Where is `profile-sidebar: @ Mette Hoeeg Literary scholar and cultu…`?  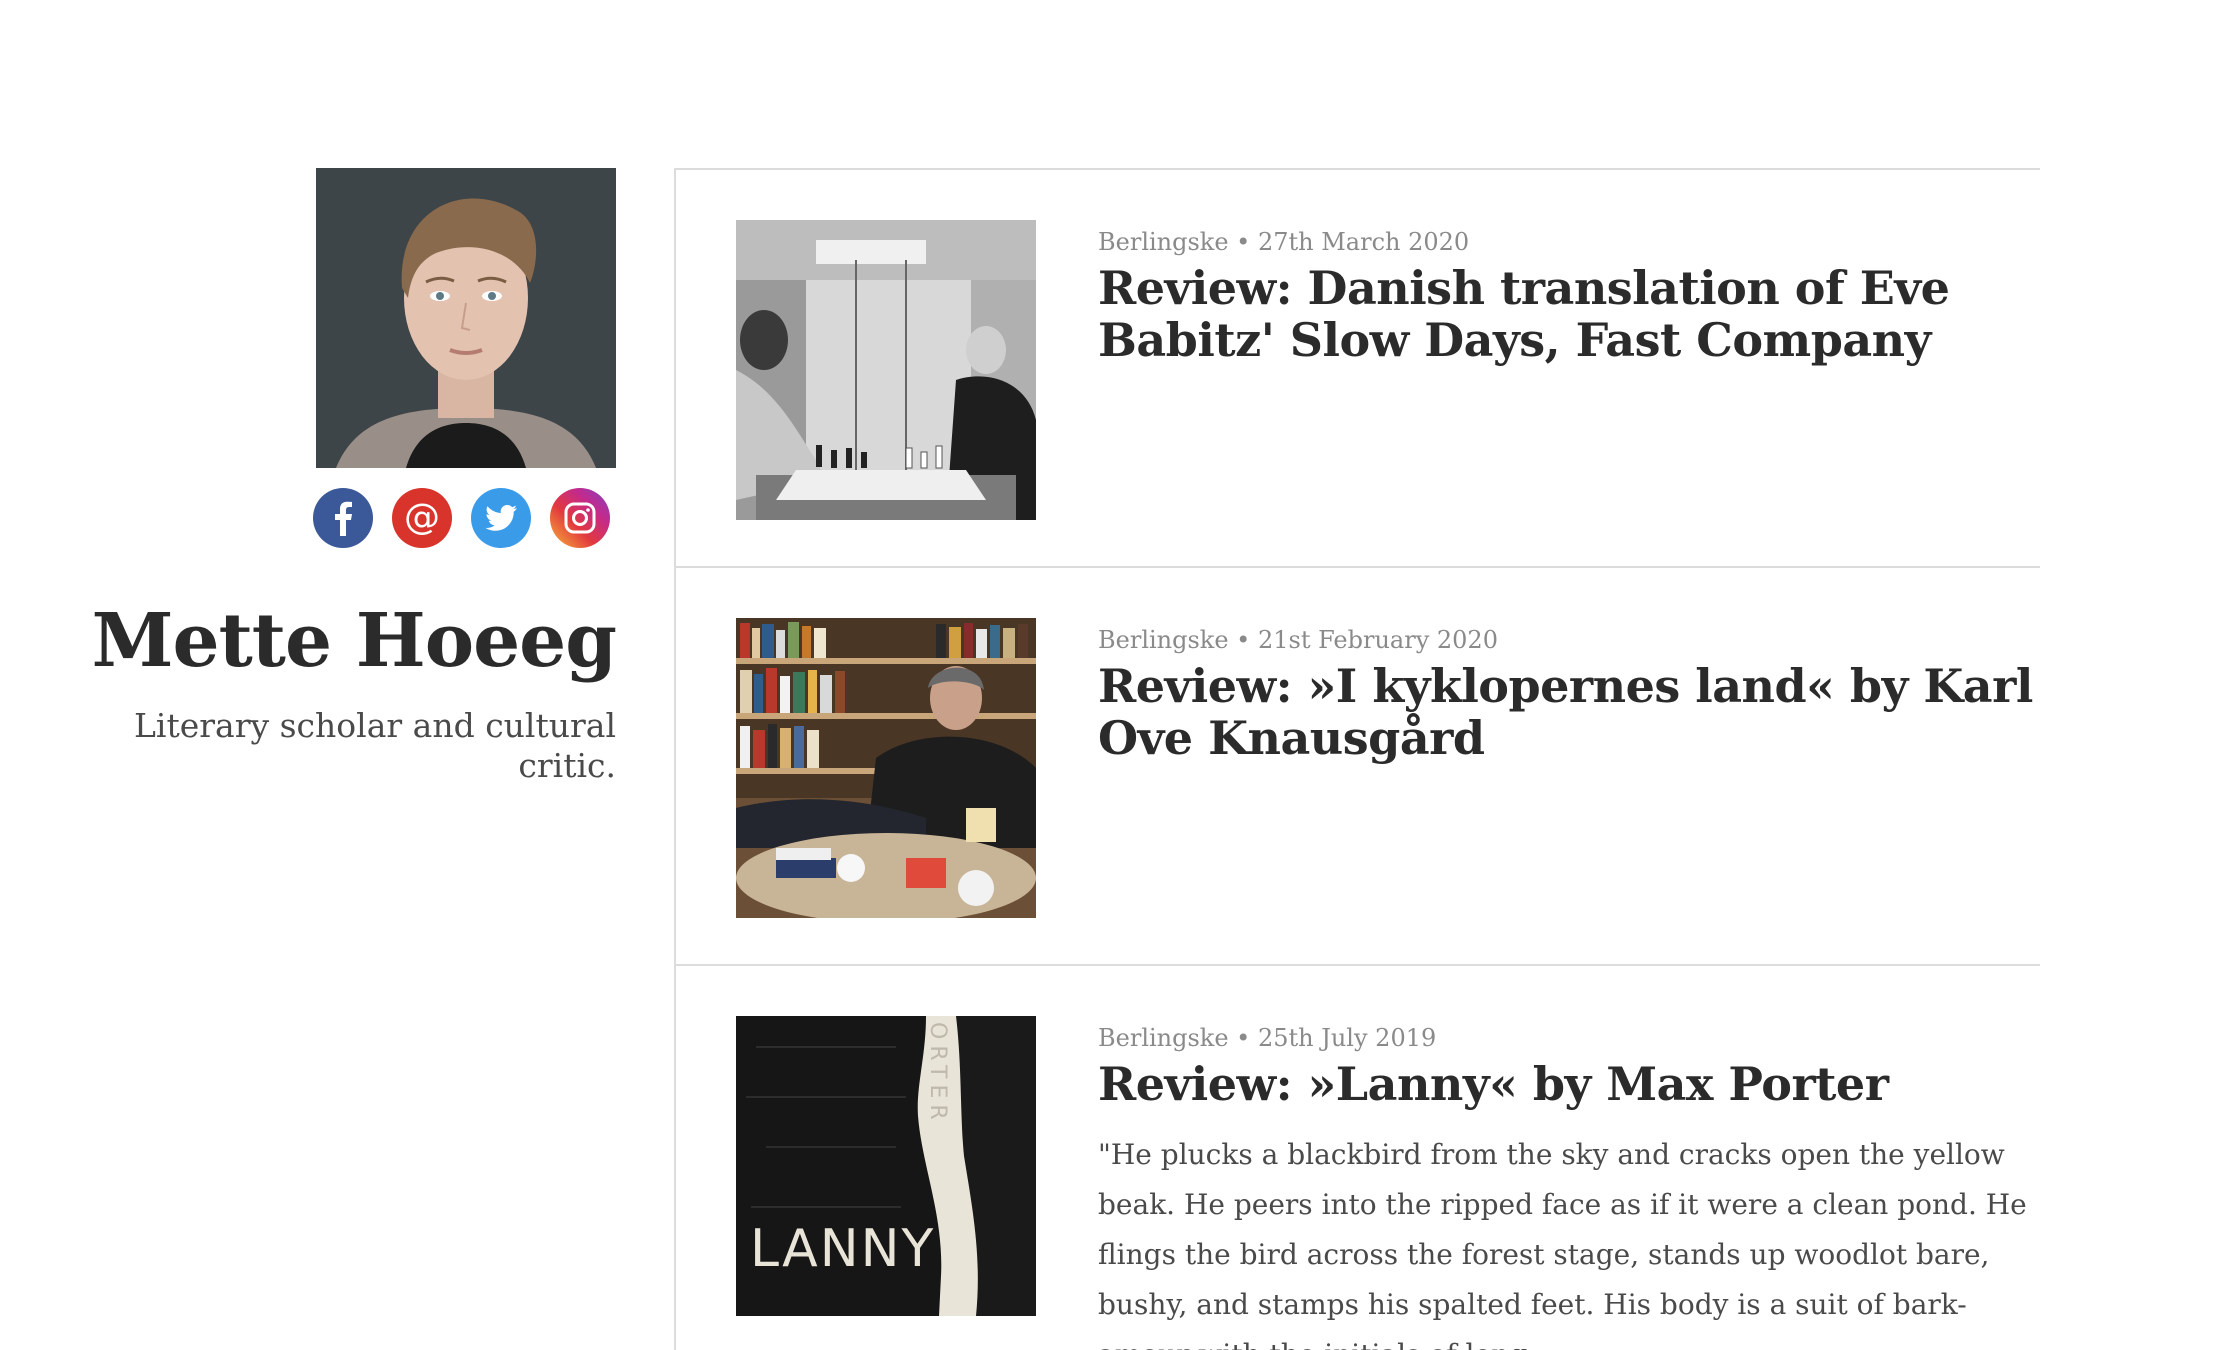 profile-sidebar: @ Mette Hoeeg Literary scholar and cultu… is located at coordinates (328, 476).